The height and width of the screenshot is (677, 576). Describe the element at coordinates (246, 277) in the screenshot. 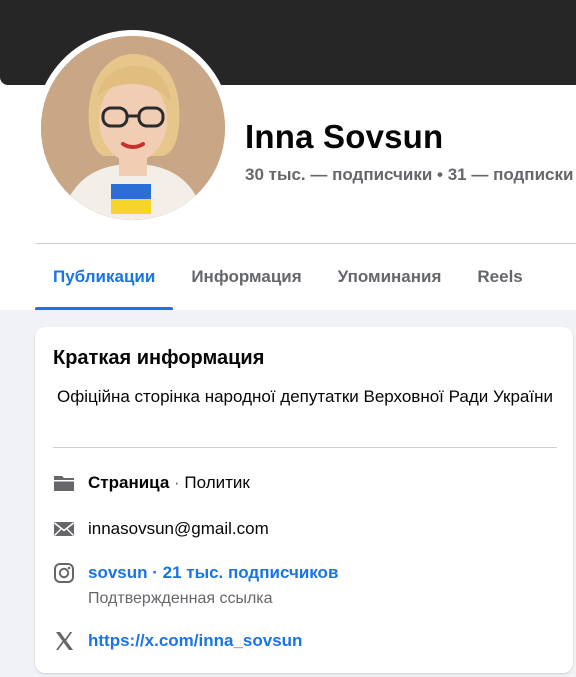

I see `tab-about: Информация` at that location.